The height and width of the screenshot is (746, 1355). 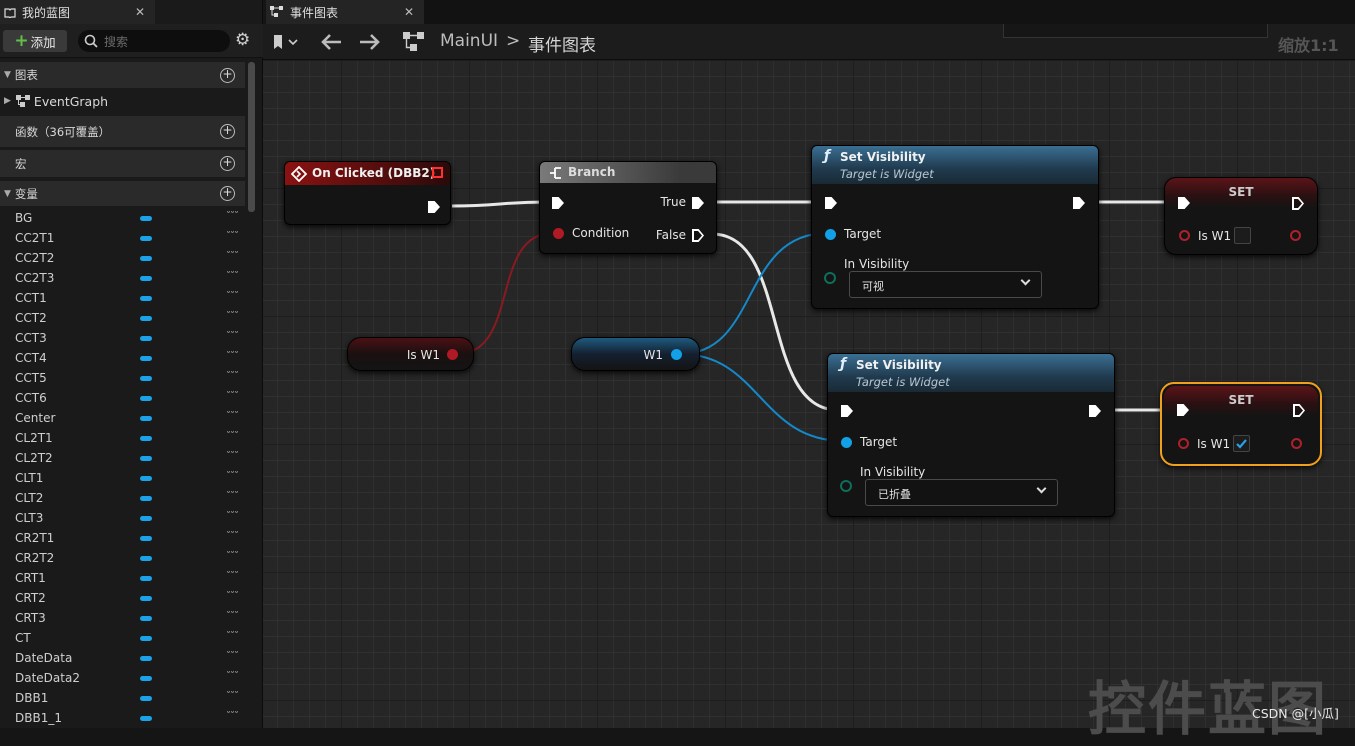 What do you see at coordinates (122, 458) in the screenshot?
I see `variable-item: CL2T2 ˘˘˘` at bounding box center [122, 458].